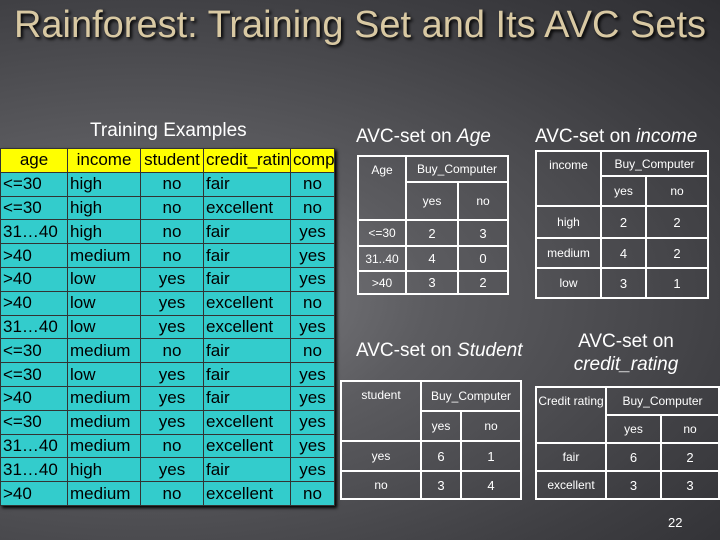 The image size is (720, 540). What do you see at coordinates (167, 279) in the screenshot?
I see `table-row: >40 low yes fair yes` at bounding box center [167, 279].